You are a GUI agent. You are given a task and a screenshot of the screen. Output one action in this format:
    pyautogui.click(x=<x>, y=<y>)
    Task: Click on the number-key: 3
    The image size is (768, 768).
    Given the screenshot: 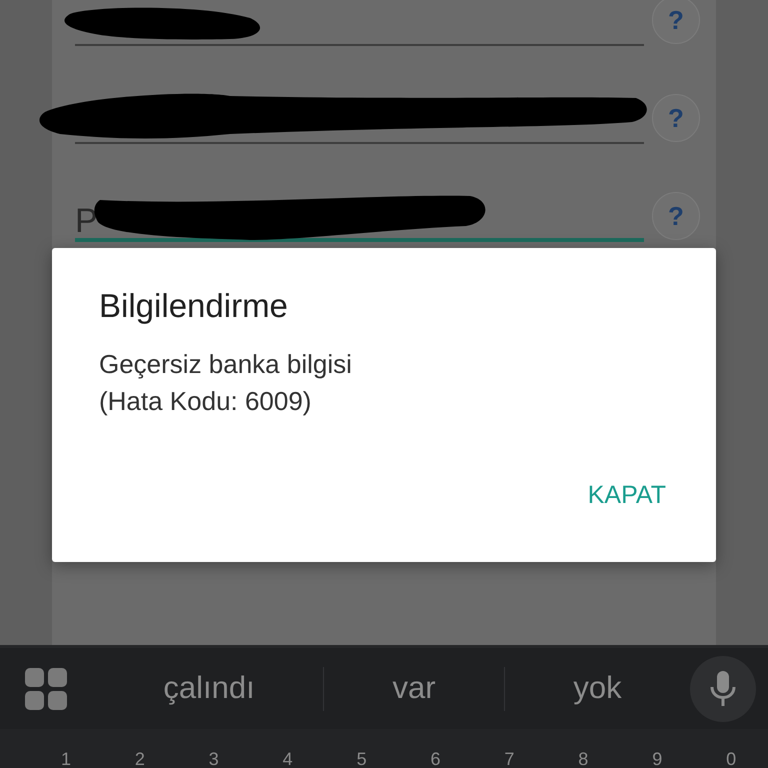 What is the action you would take?
    pyautogui.click(x=213, y=759)
    